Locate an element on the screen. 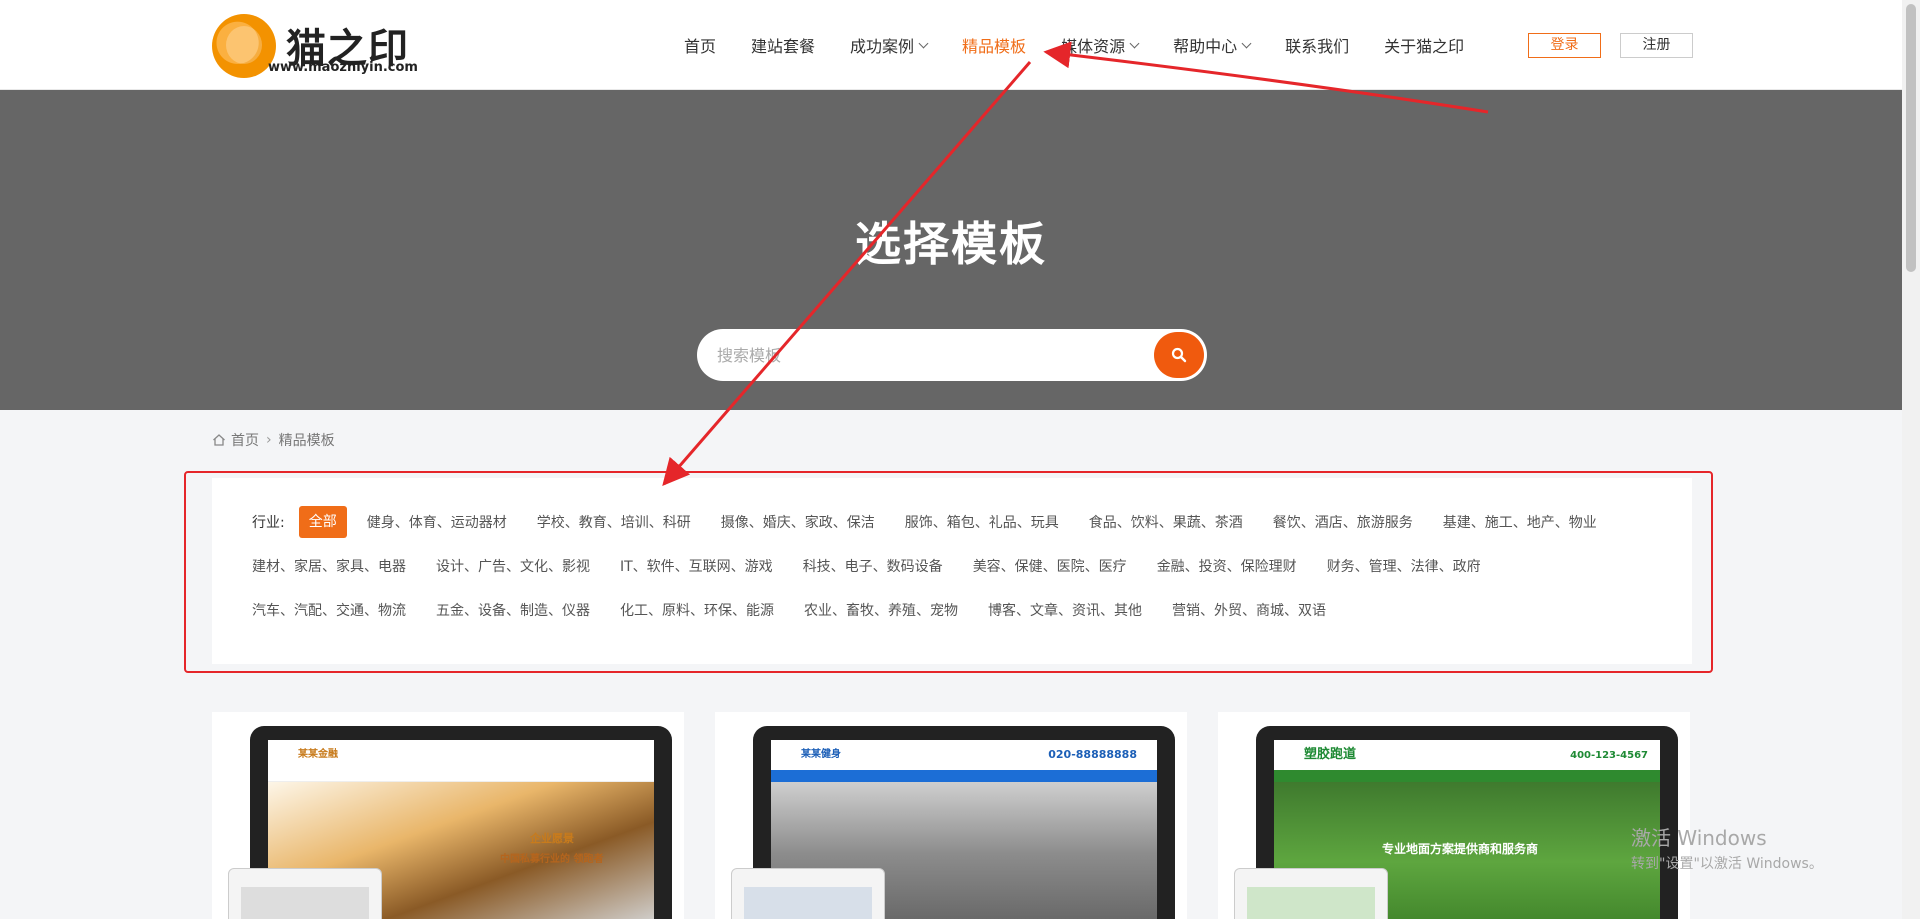  preview-caption: 专业地面方案提供商和服务商 is located at coordinates (1460, 849).